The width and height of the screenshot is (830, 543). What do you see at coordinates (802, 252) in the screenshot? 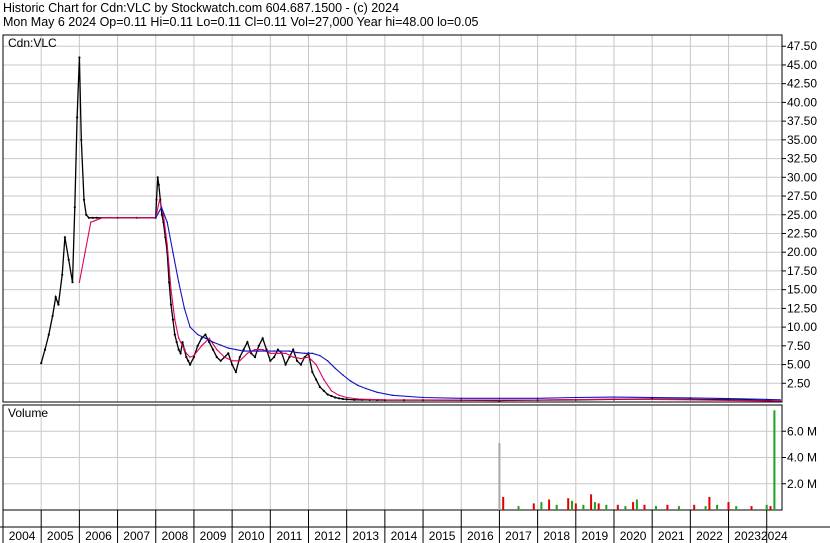
I see `price-tick-label: 20.00` at bounding box center [802, 252].